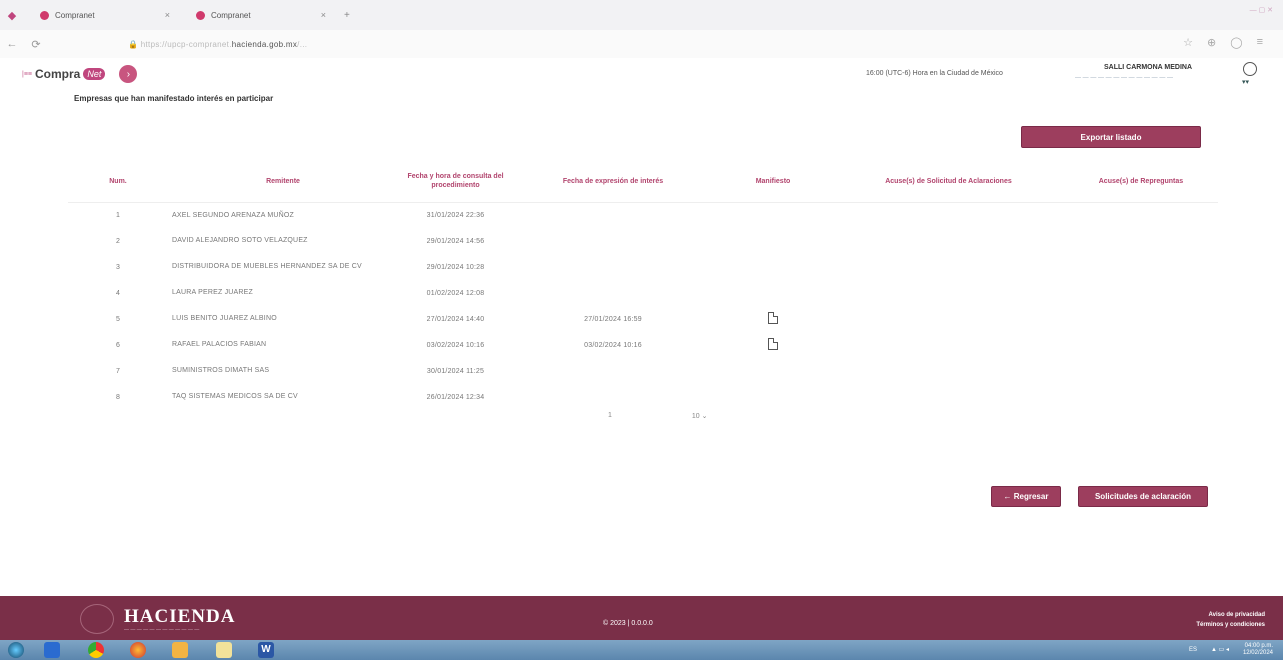  Describe the element at coordinates (1236, 42) in the screenshot. I see `account-icon: ◯` at that location.